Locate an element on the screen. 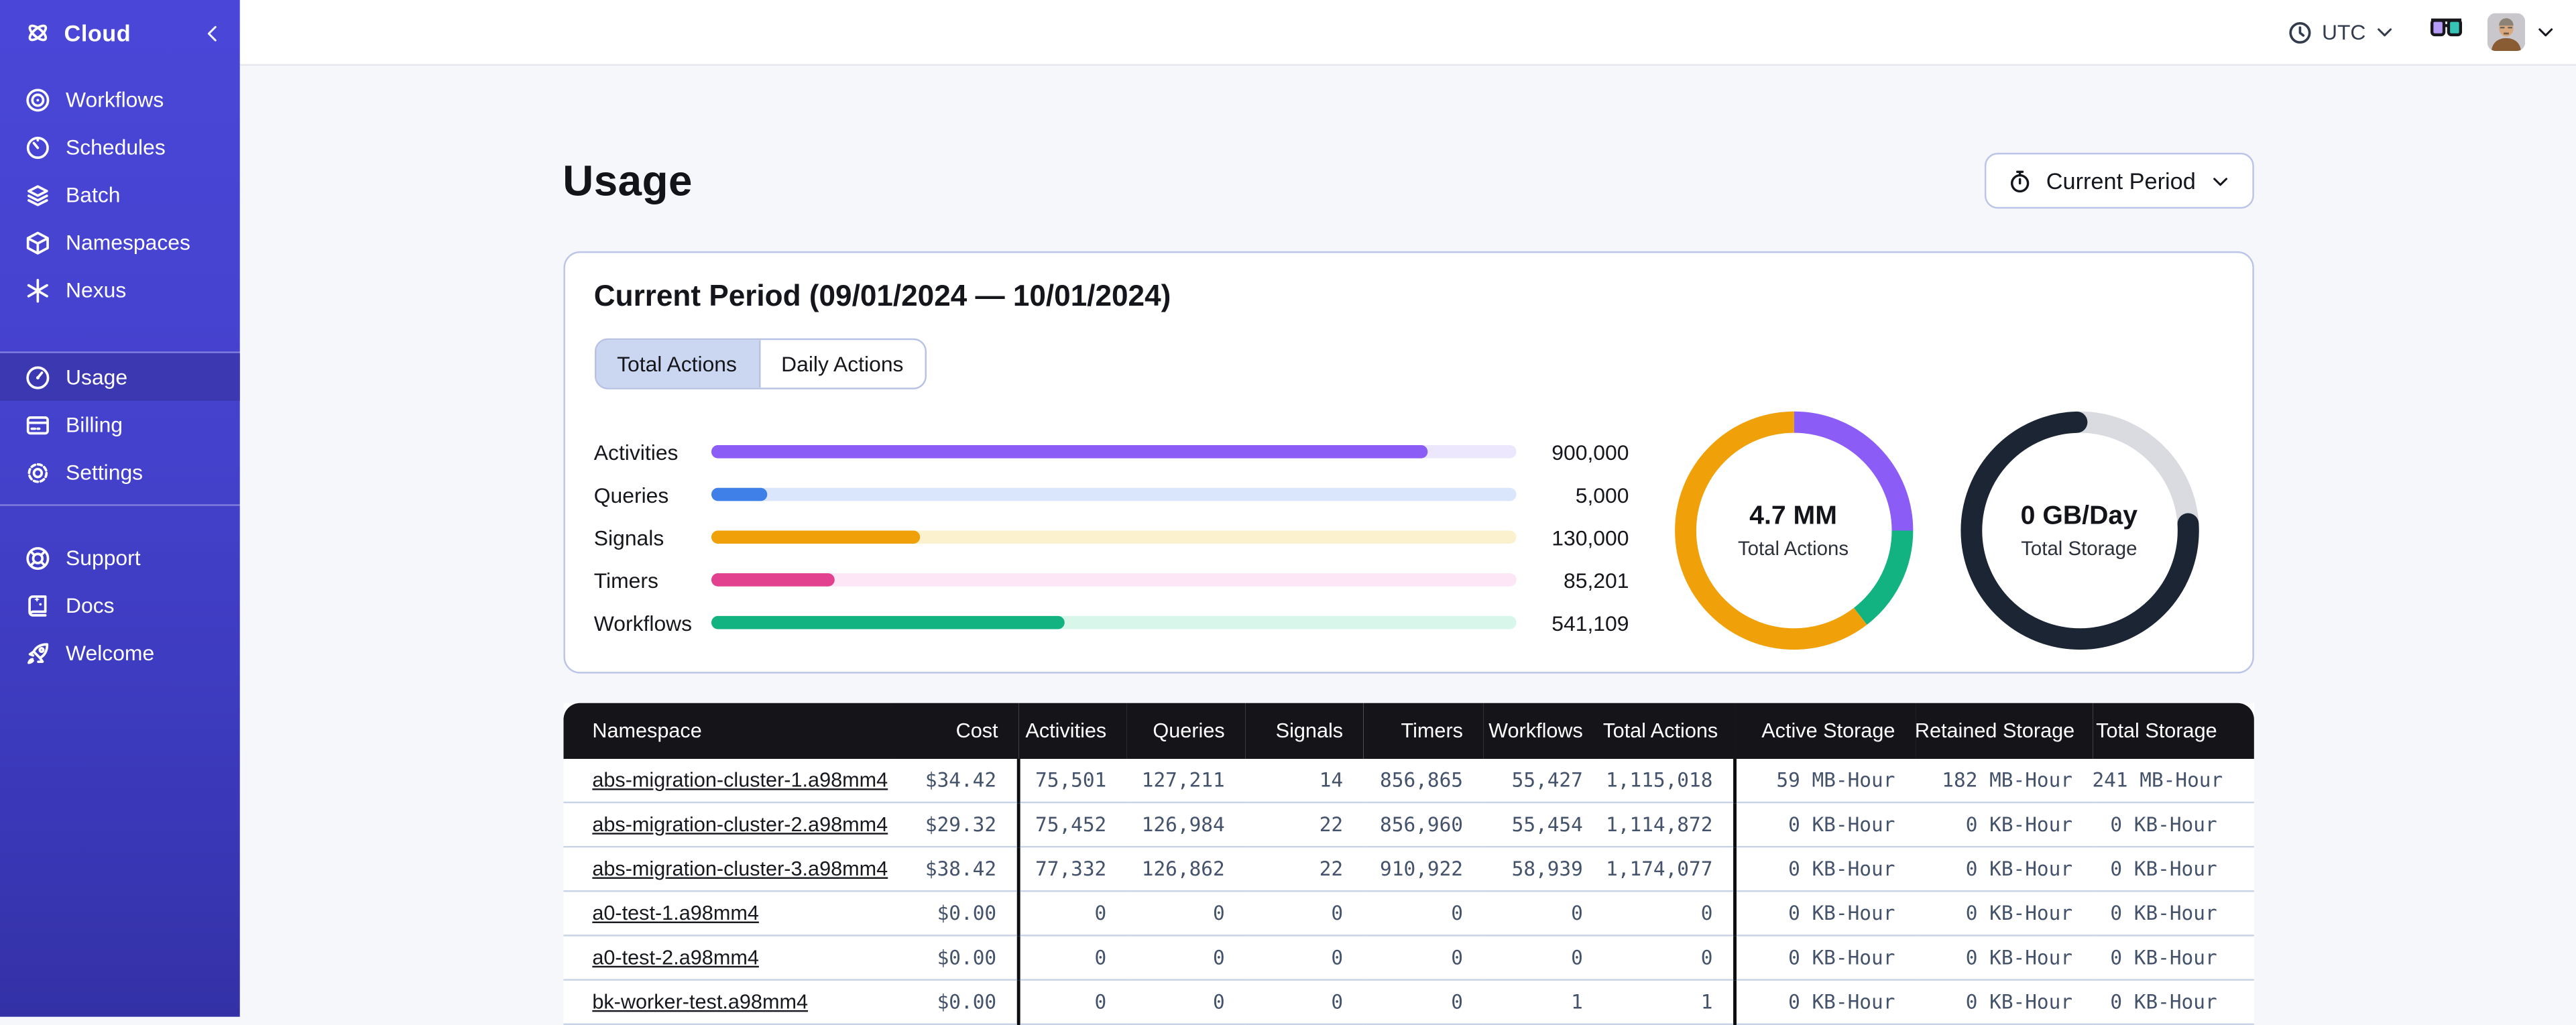  nexus-icon is located at coordinates (38, 290).